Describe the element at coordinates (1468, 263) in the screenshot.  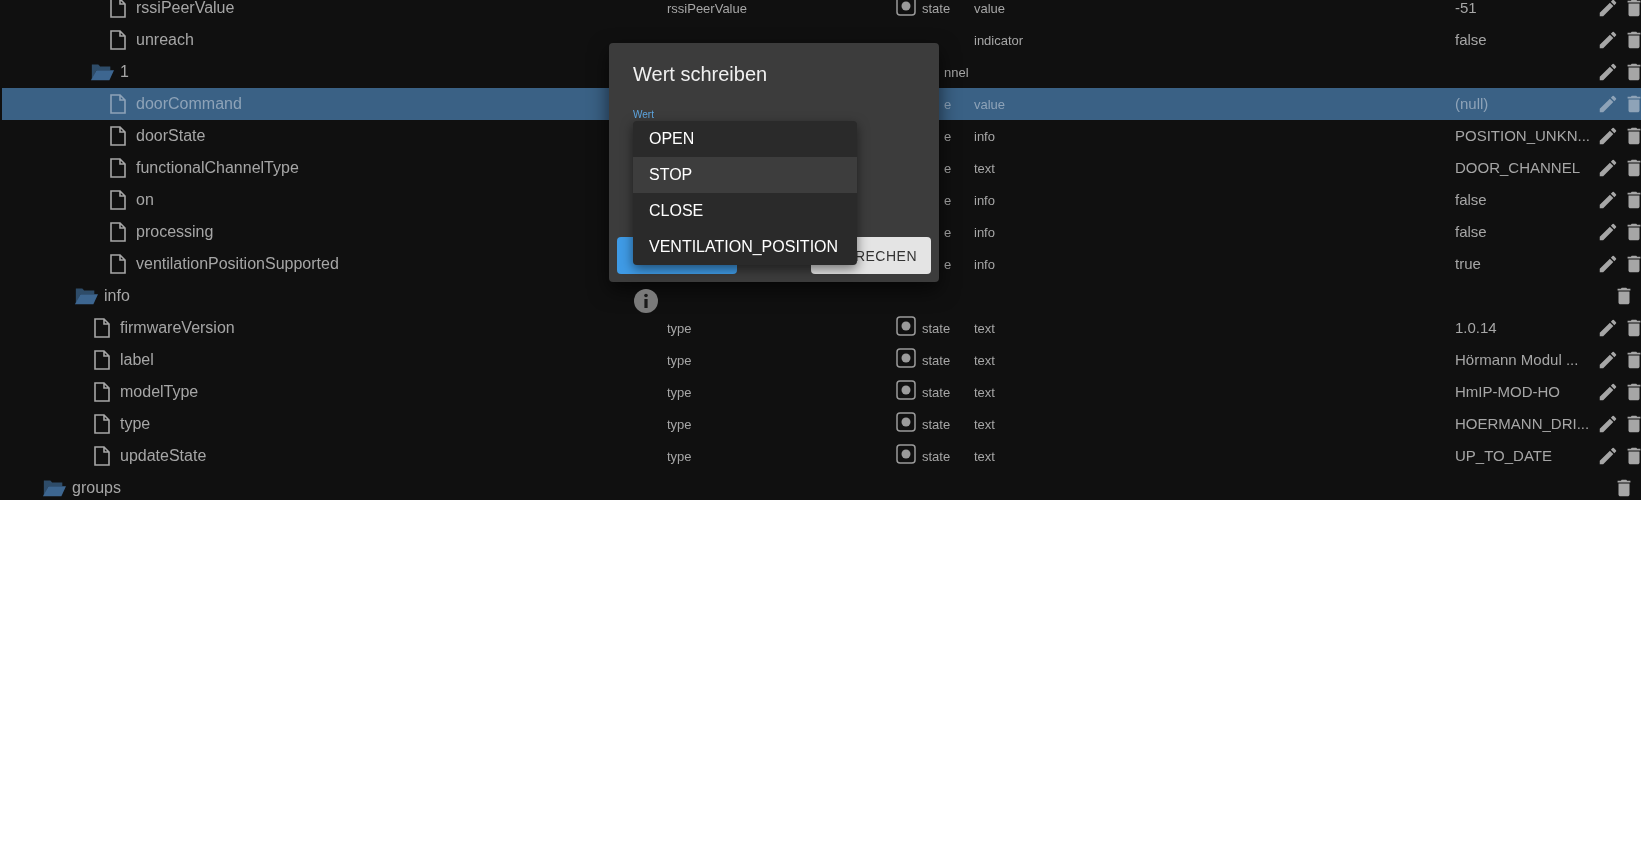
I see `object-value: true` at that location.